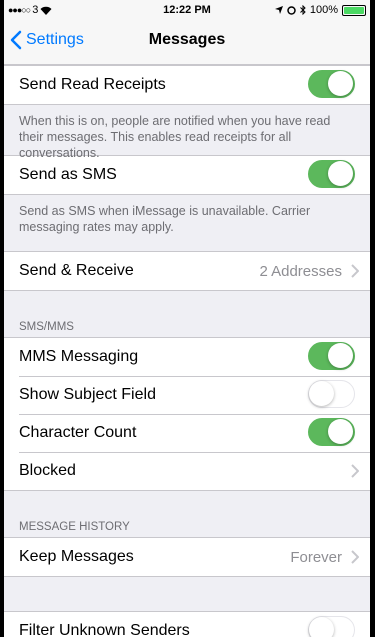  Describe the element at coordinates (76, 556) in the screenshot. I see `keep-messages-label: Keep Messages` at that location.